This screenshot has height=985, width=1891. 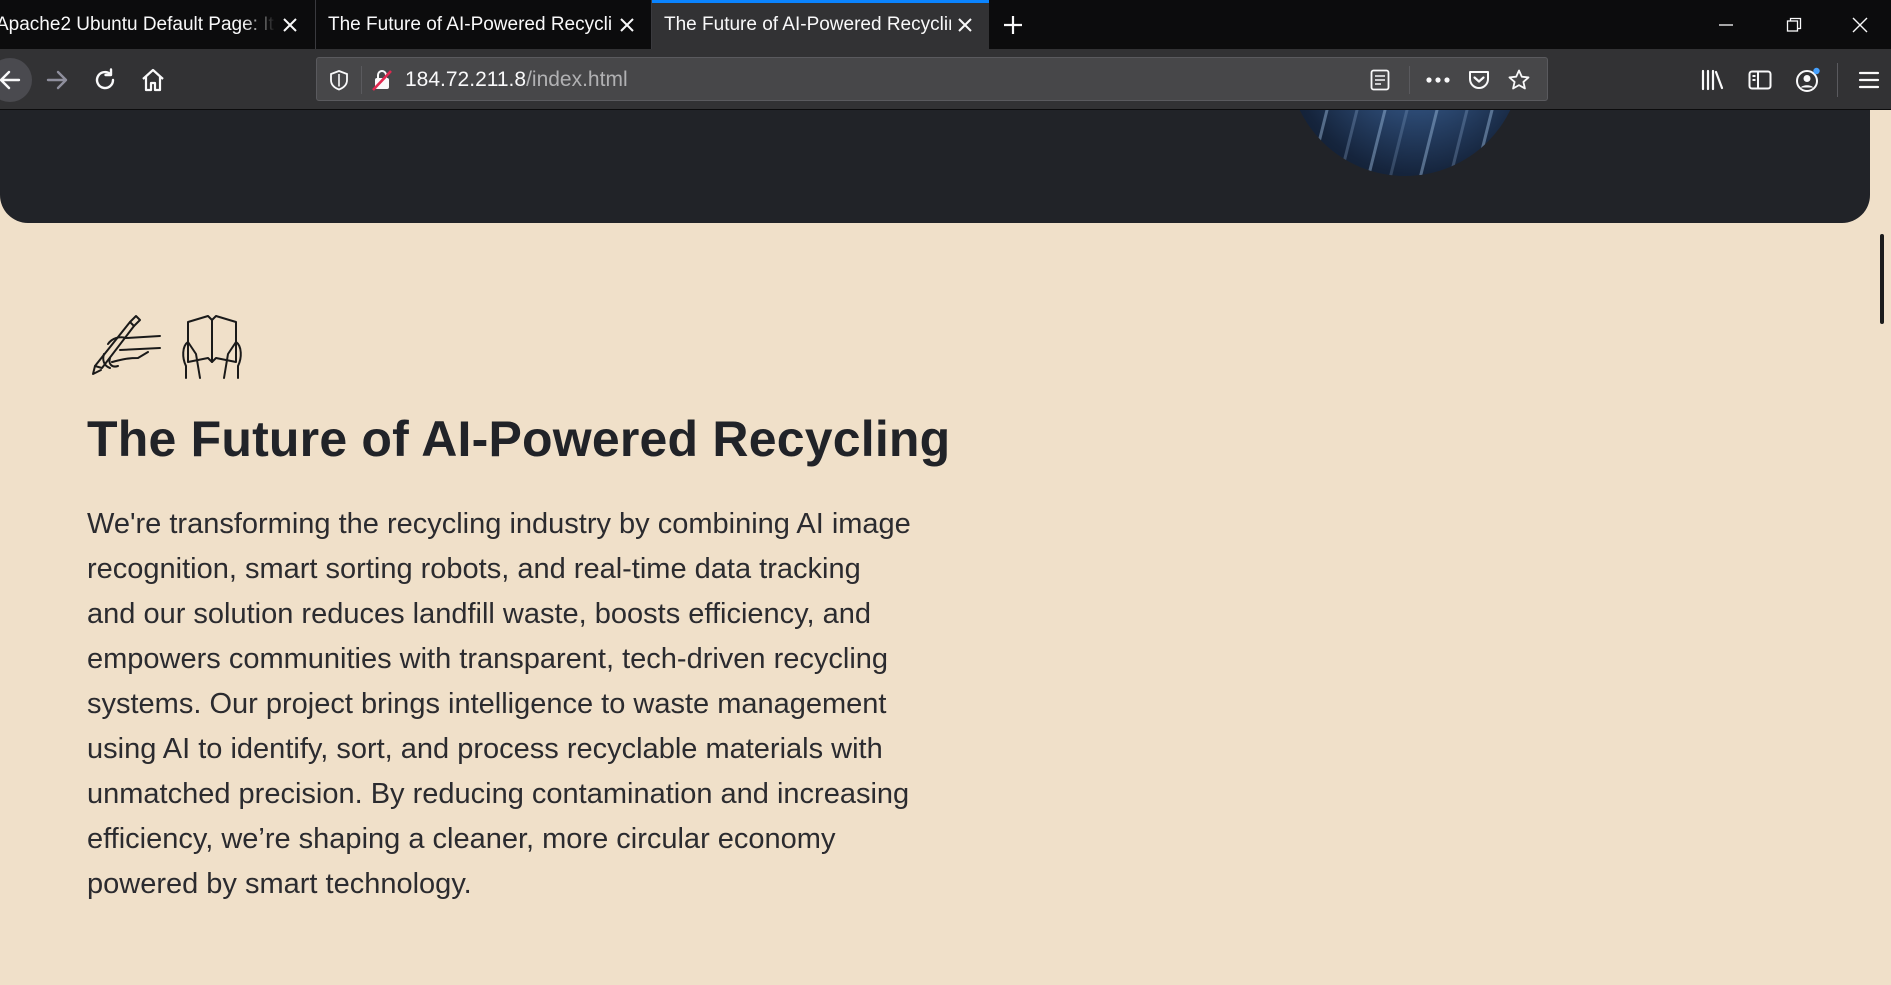 I want to click on url-bar: 184.72.211.8/index.html, so click(x=932, y=79).